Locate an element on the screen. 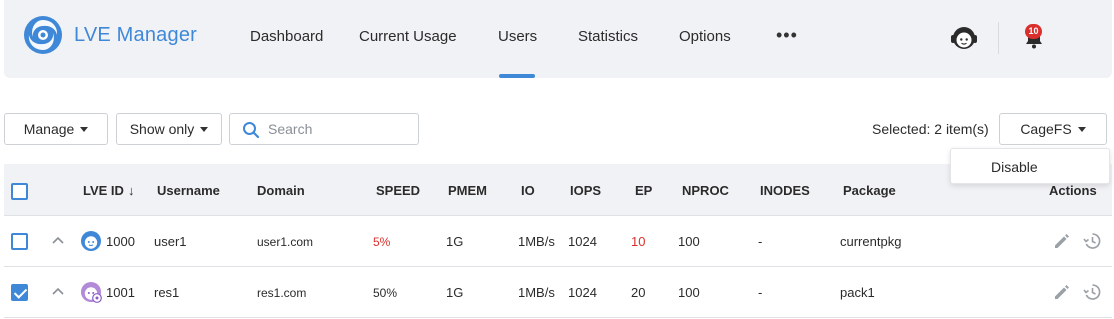  show-only-dropdown-button: Show only is located at coordinates (169, 129).